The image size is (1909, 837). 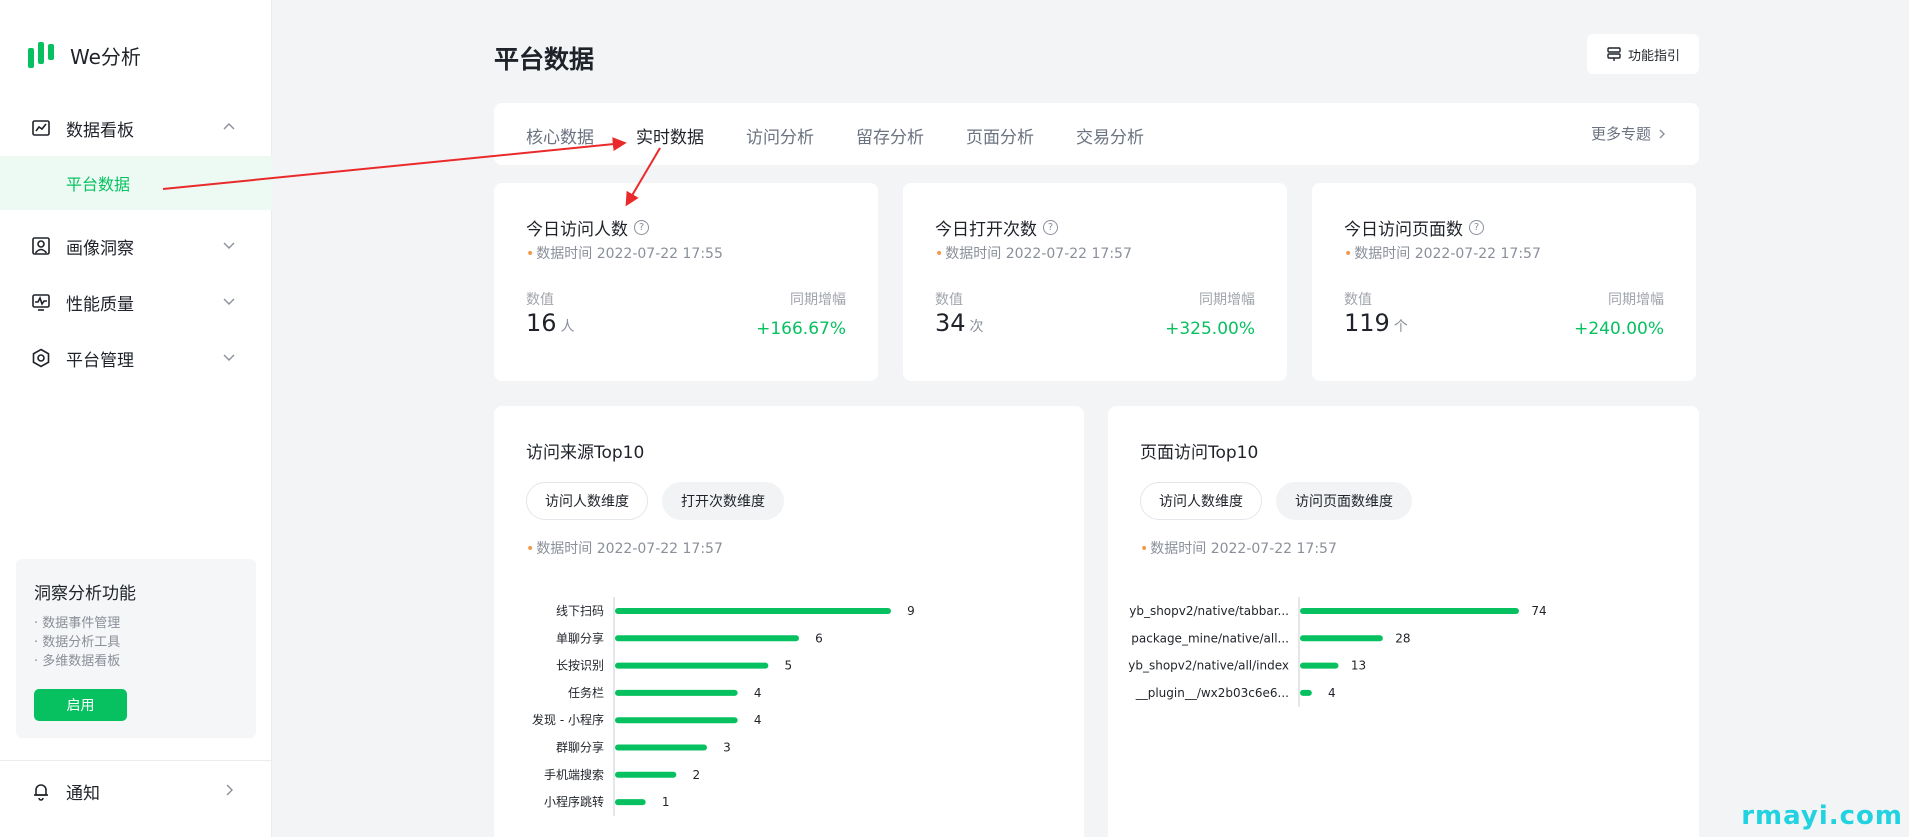 What do you see at coordinates (136, 246) in the screenshot?
I see `sidebar-item-portrait: 画像洞察` at bounding box center [136, 246].